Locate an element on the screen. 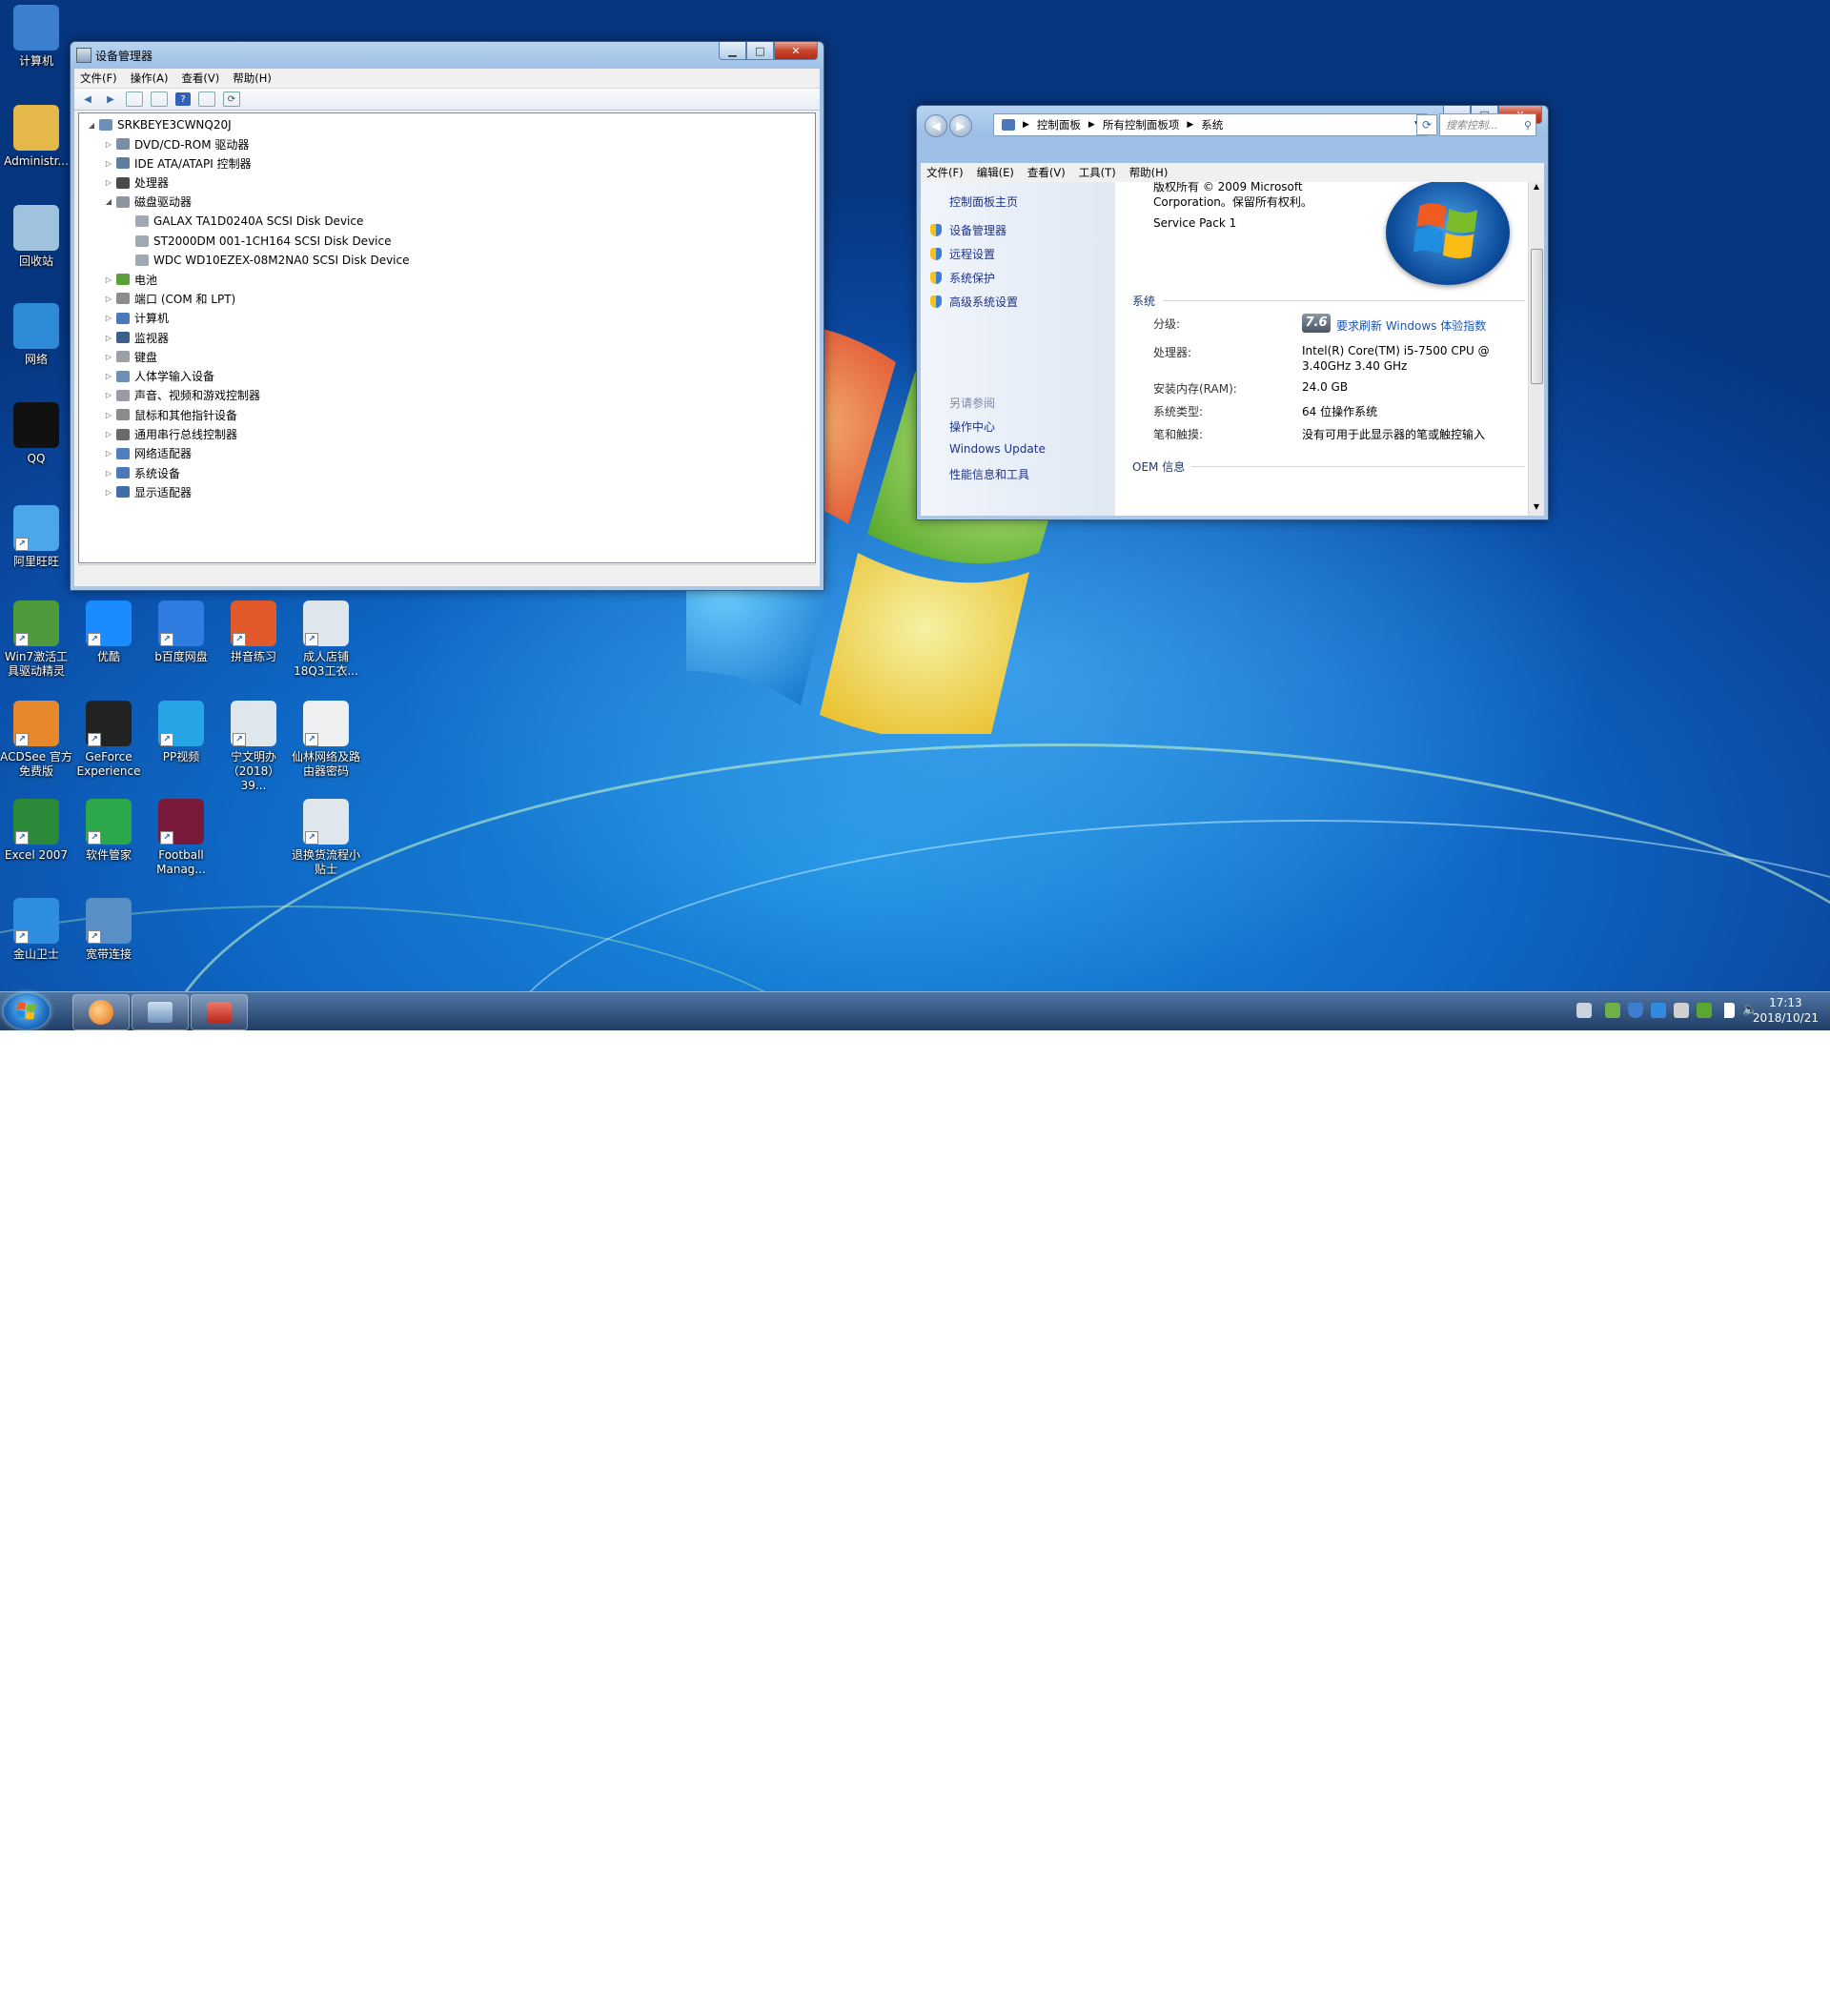 This screenshot has height=2016, width=1830. desktop-icon: ↗ PP视频 is located at coordinates (181, 732).